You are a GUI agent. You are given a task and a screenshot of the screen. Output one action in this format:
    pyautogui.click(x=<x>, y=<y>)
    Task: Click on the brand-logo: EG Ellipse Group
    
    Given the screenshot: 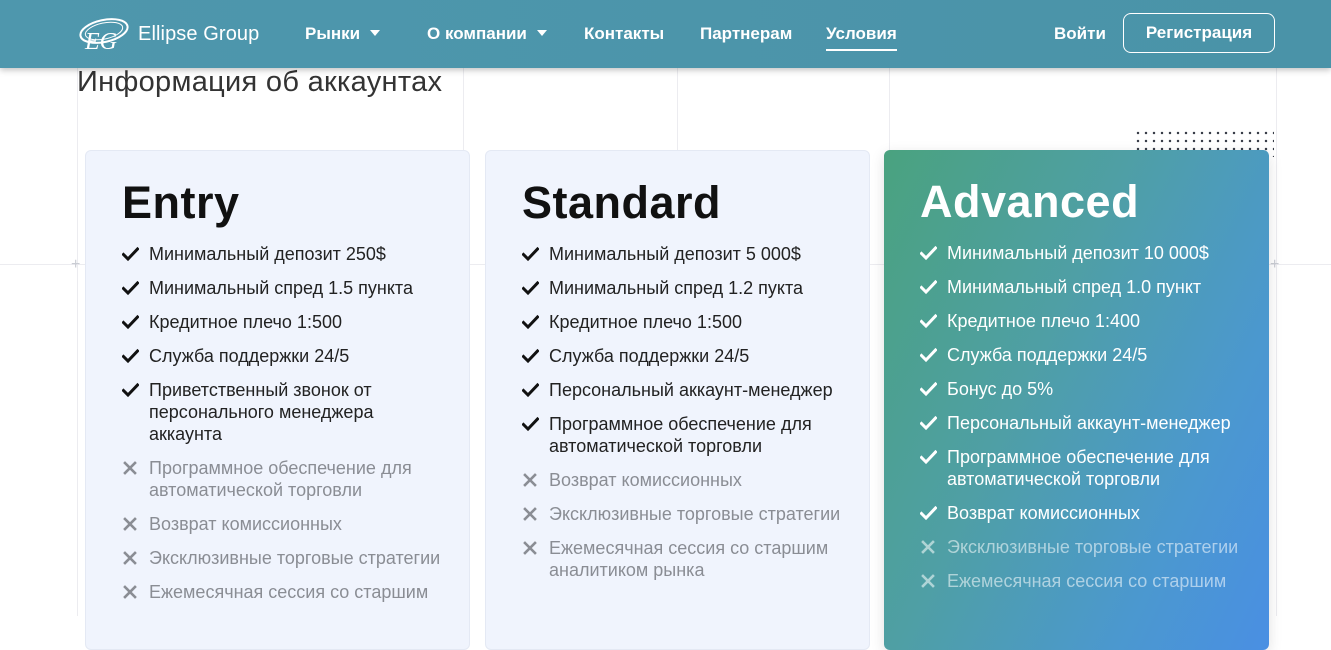 What is the action you would take?
    pyautogui.click(x=168, y=34)
    